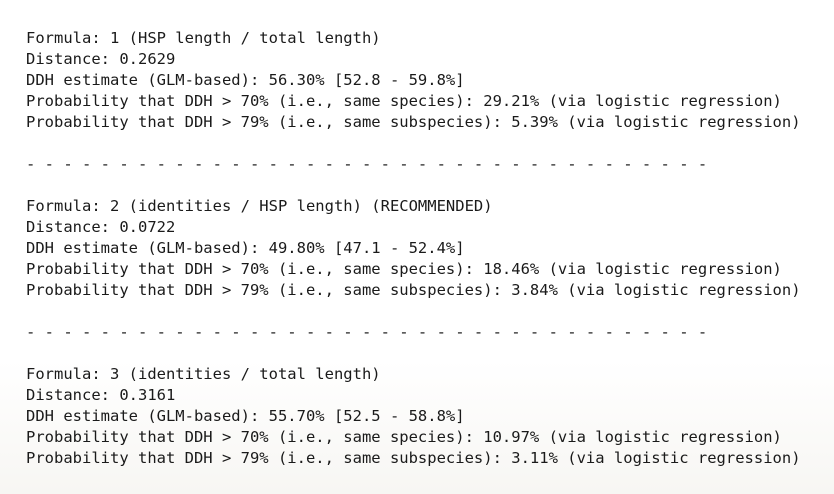 This screenshot has width=834, height=494. What do you see at coordinates (203, 374) in the screenshot?
I see `formula-label: Formula: 3 (identities / total length)` at bounding box center [203, 374].